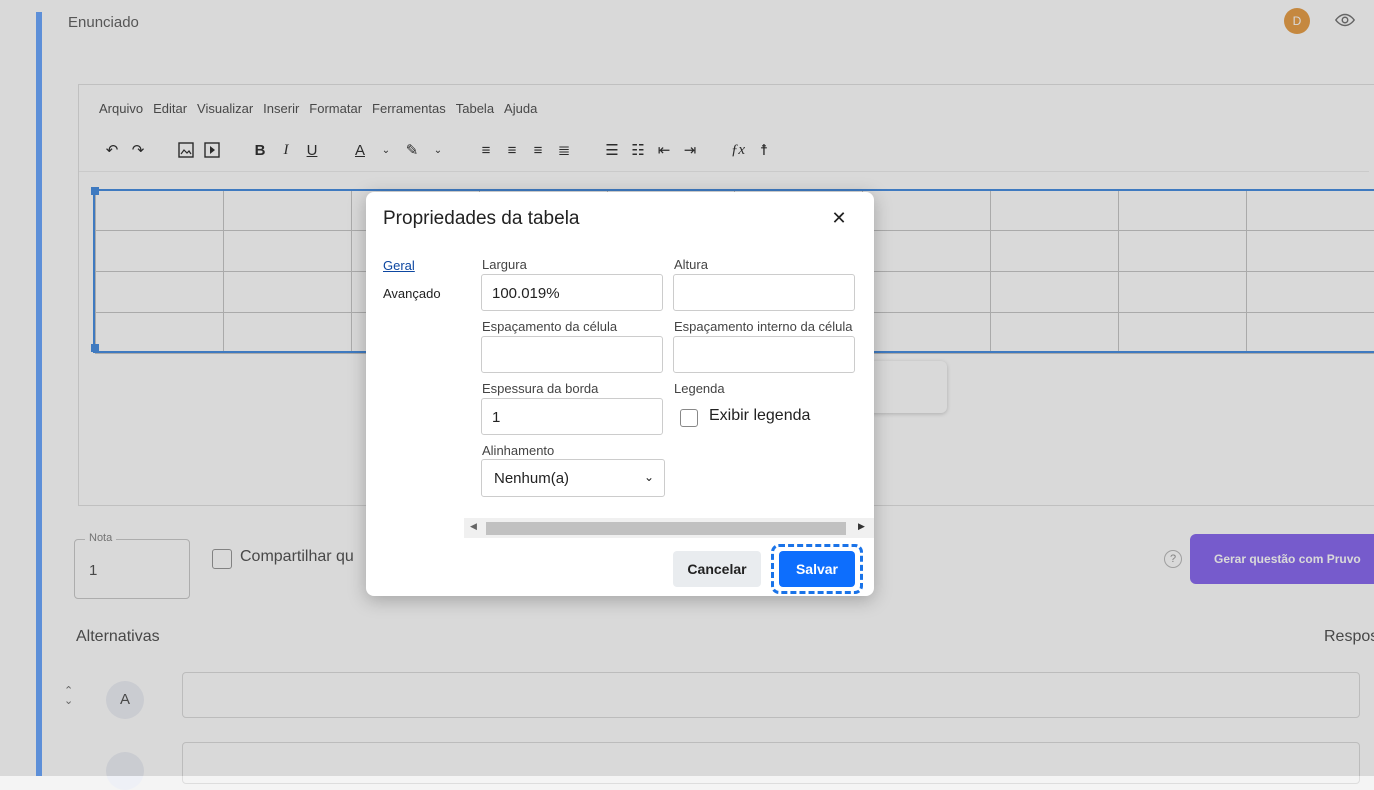 The width and height of the screenshot is (1374, 790). Describe the element at coordinates (760, 415) in the screenshot. I see `exibir-legenda-label: Exibir legenda` at that location.